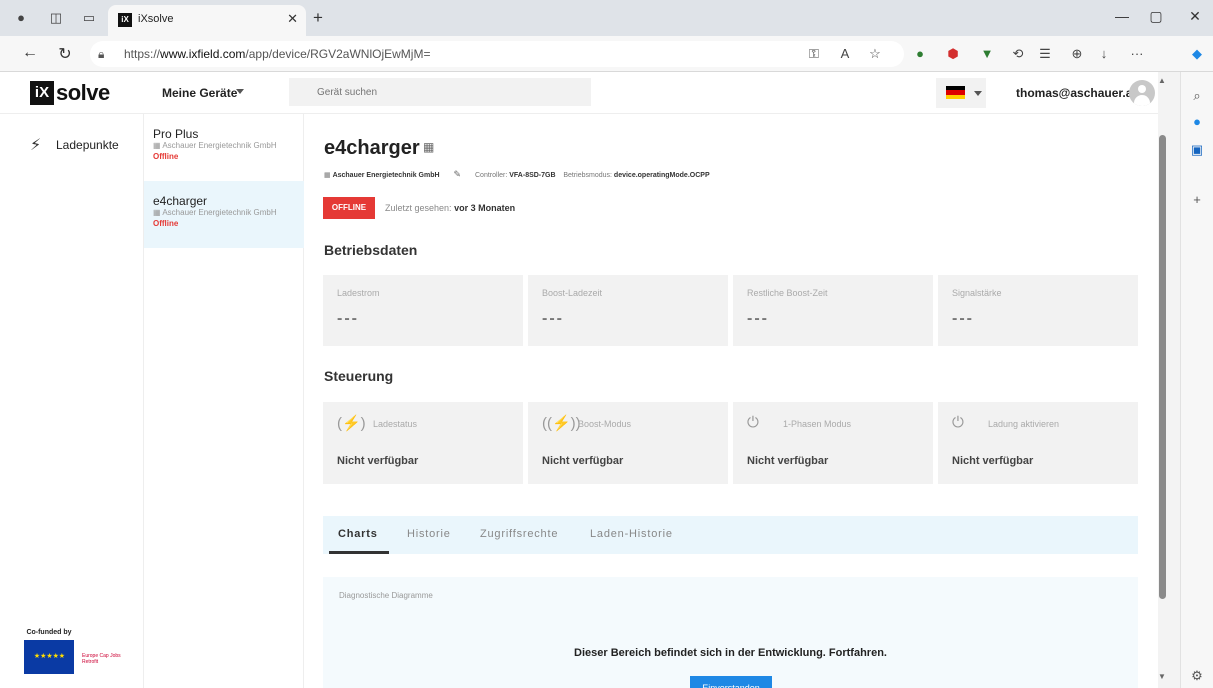 This screenshot has height=688, width=1213. What do you see at coordinates (1038, 443) in the screenshot?
I see `control-card-ladung-aktivieren: ⏻ Ladung aktivieren Nicht verfügbar` at bounding box center [1038, 443].